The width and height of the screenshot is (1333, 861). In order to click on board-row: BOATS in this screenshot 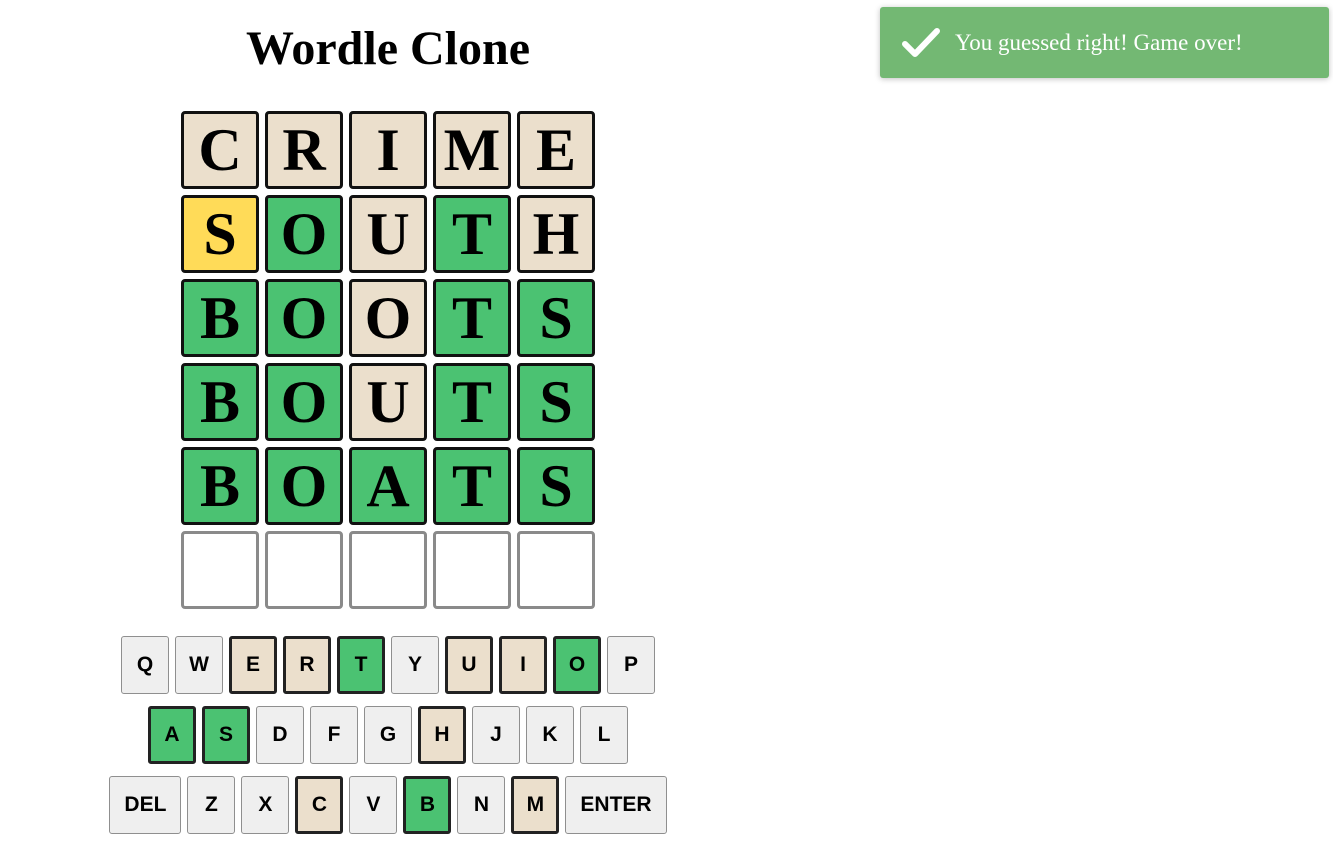, I will do `click(391, 486)`.